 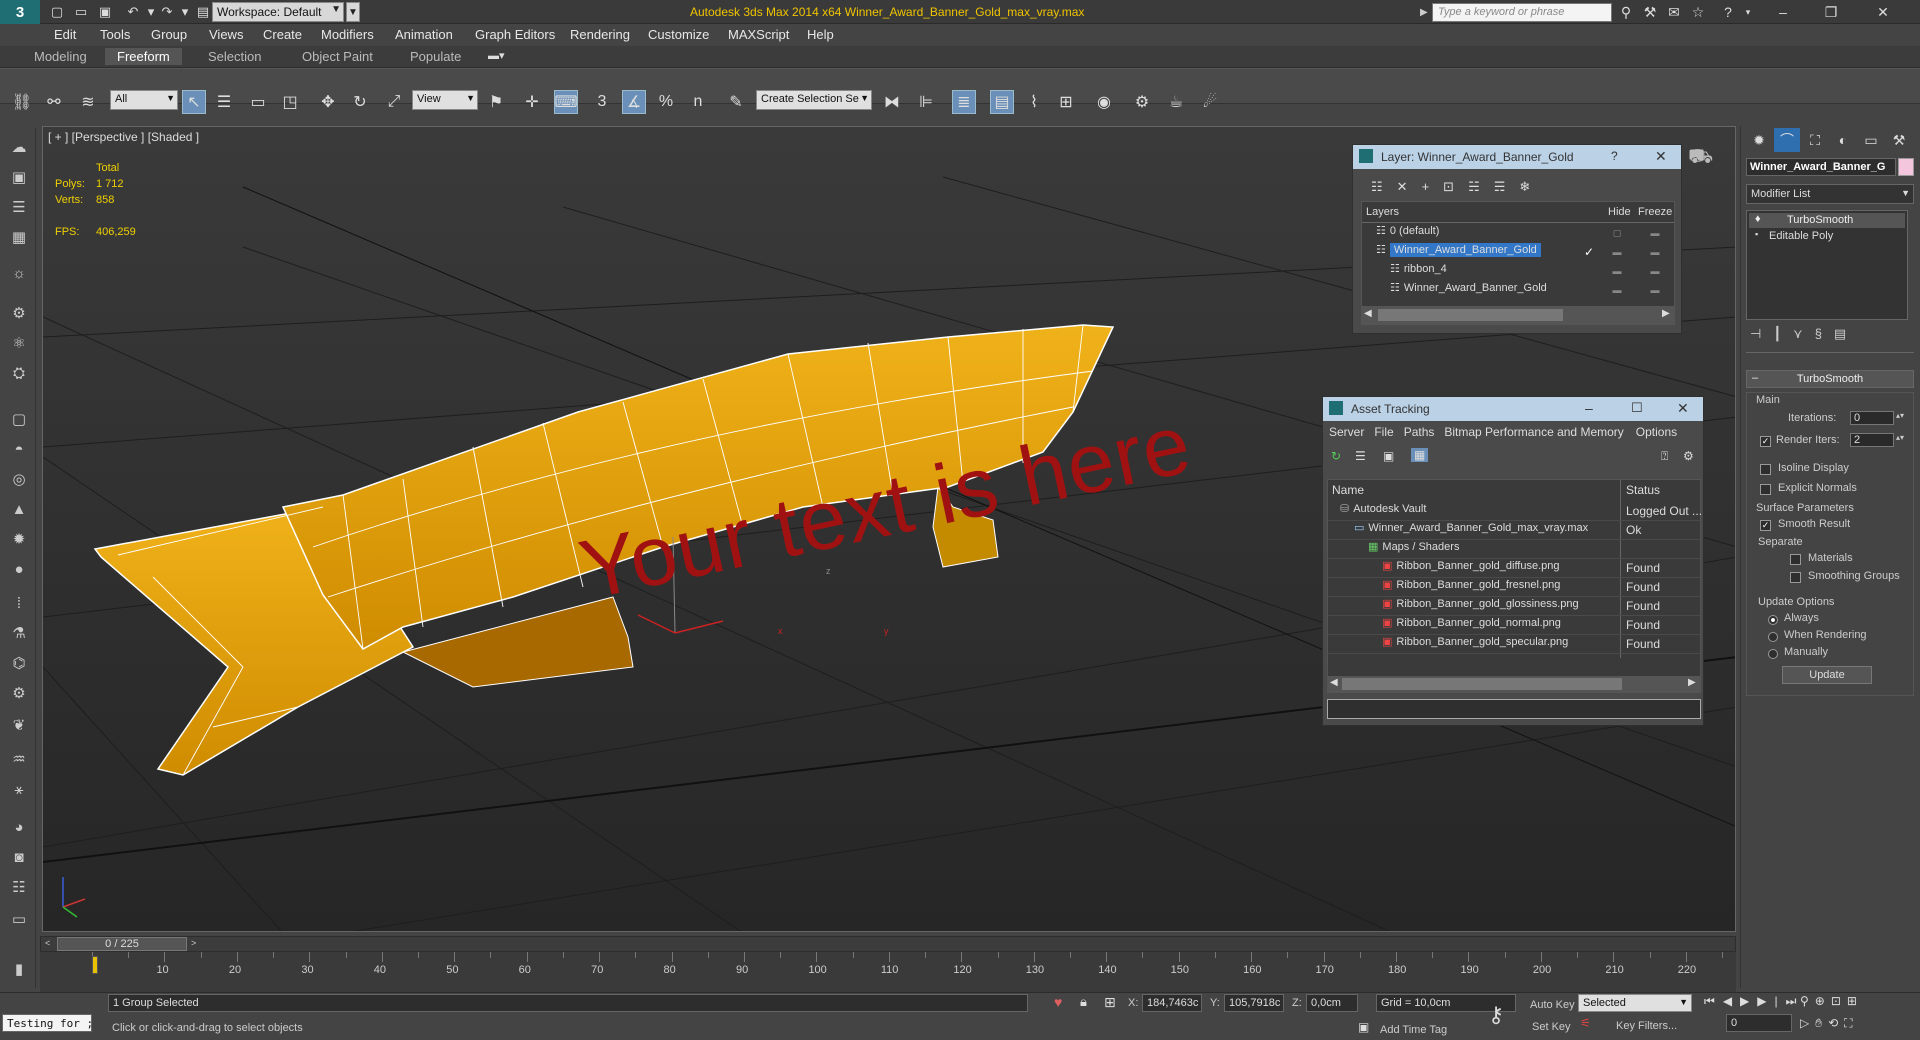 I want to click on spinner-arrows-icon: ▴▾, so click(x=1900, y=415).